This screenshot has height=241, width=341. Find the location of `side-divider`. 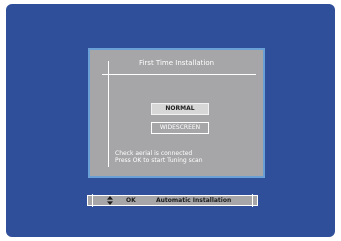

side-divider is located at coordinates (108, 114).